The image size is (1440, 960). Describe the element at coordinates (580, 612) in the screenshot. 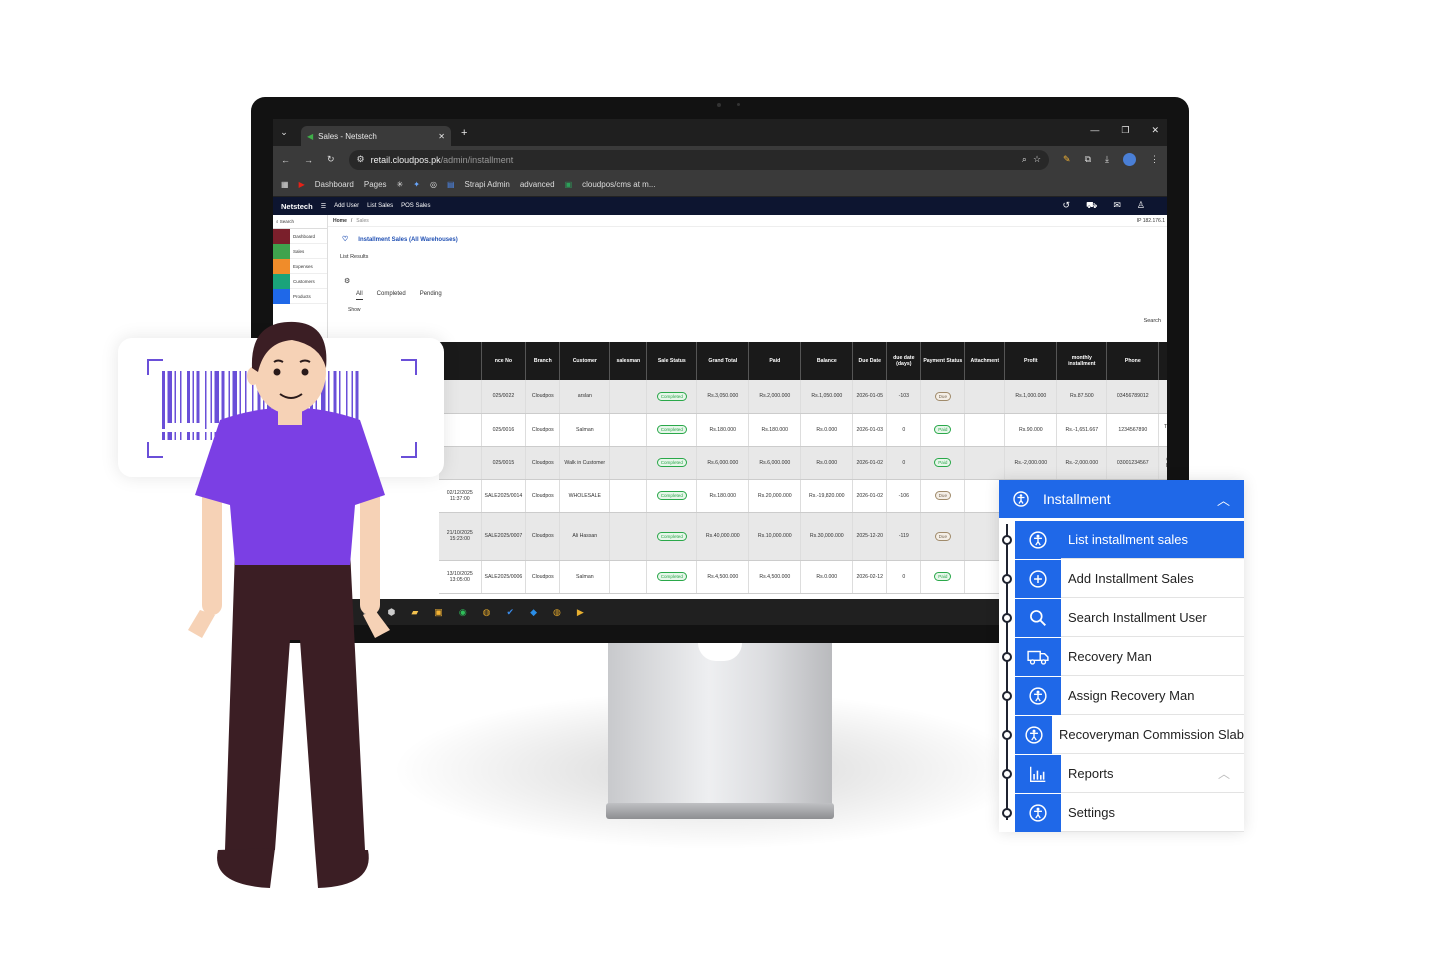

I see `media-icon: ▶` at that location.